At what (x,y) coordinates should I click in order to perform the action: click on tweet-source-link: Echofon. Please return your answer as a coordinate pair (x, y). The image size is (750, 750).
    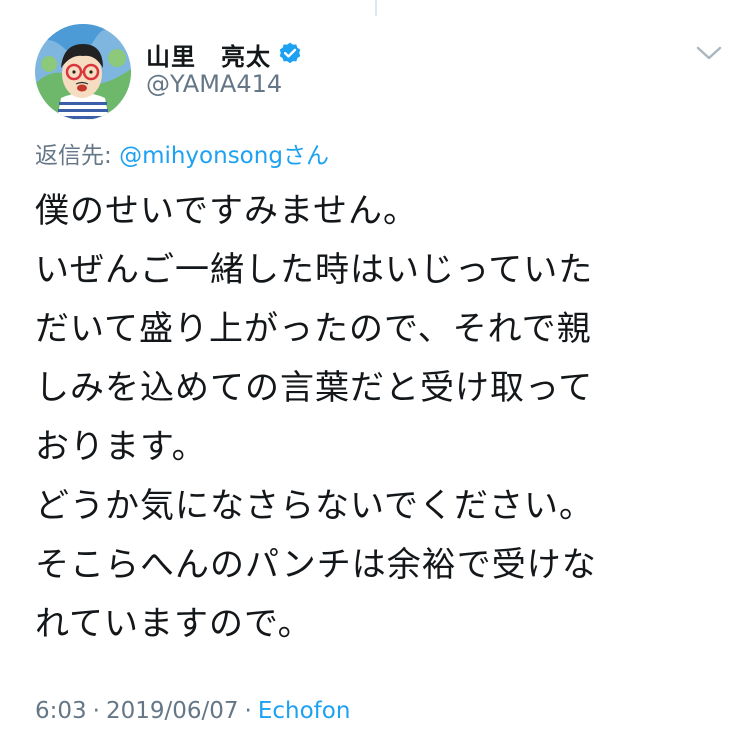
    Looking at the image, I should click on (304, 711).